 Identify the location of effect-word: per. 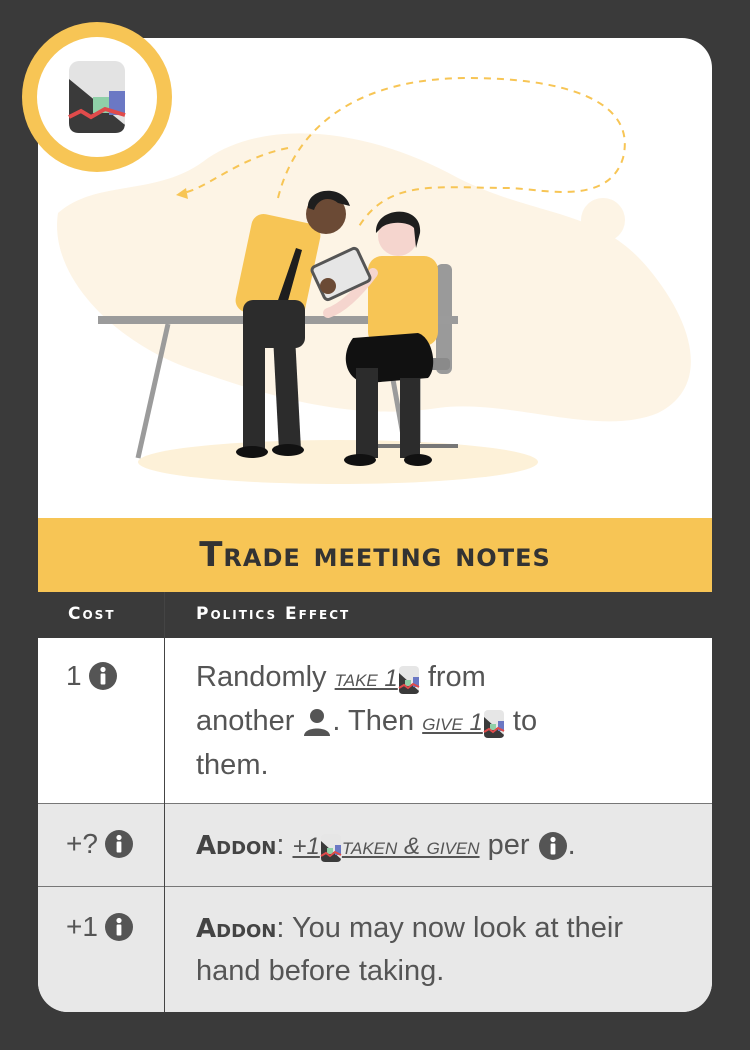
(508, 845).